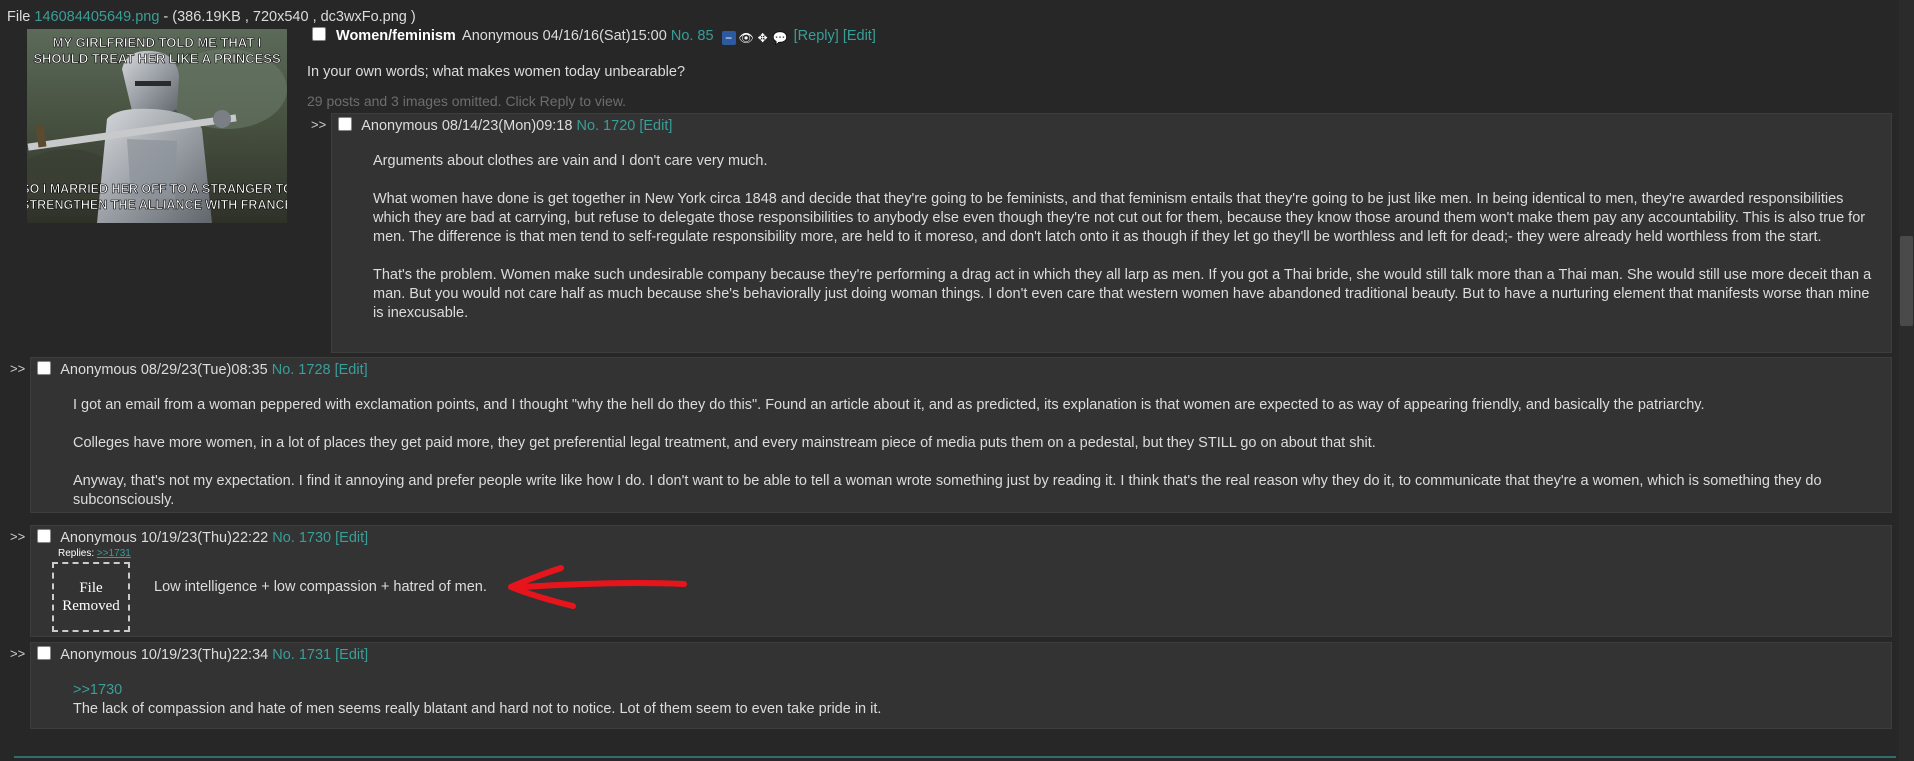 This screenshot has width=1914, height=761. What do you see at coordinates (319, 34) in the screenshot?
I see `op-checkbox` at bounding box center [319, 34].